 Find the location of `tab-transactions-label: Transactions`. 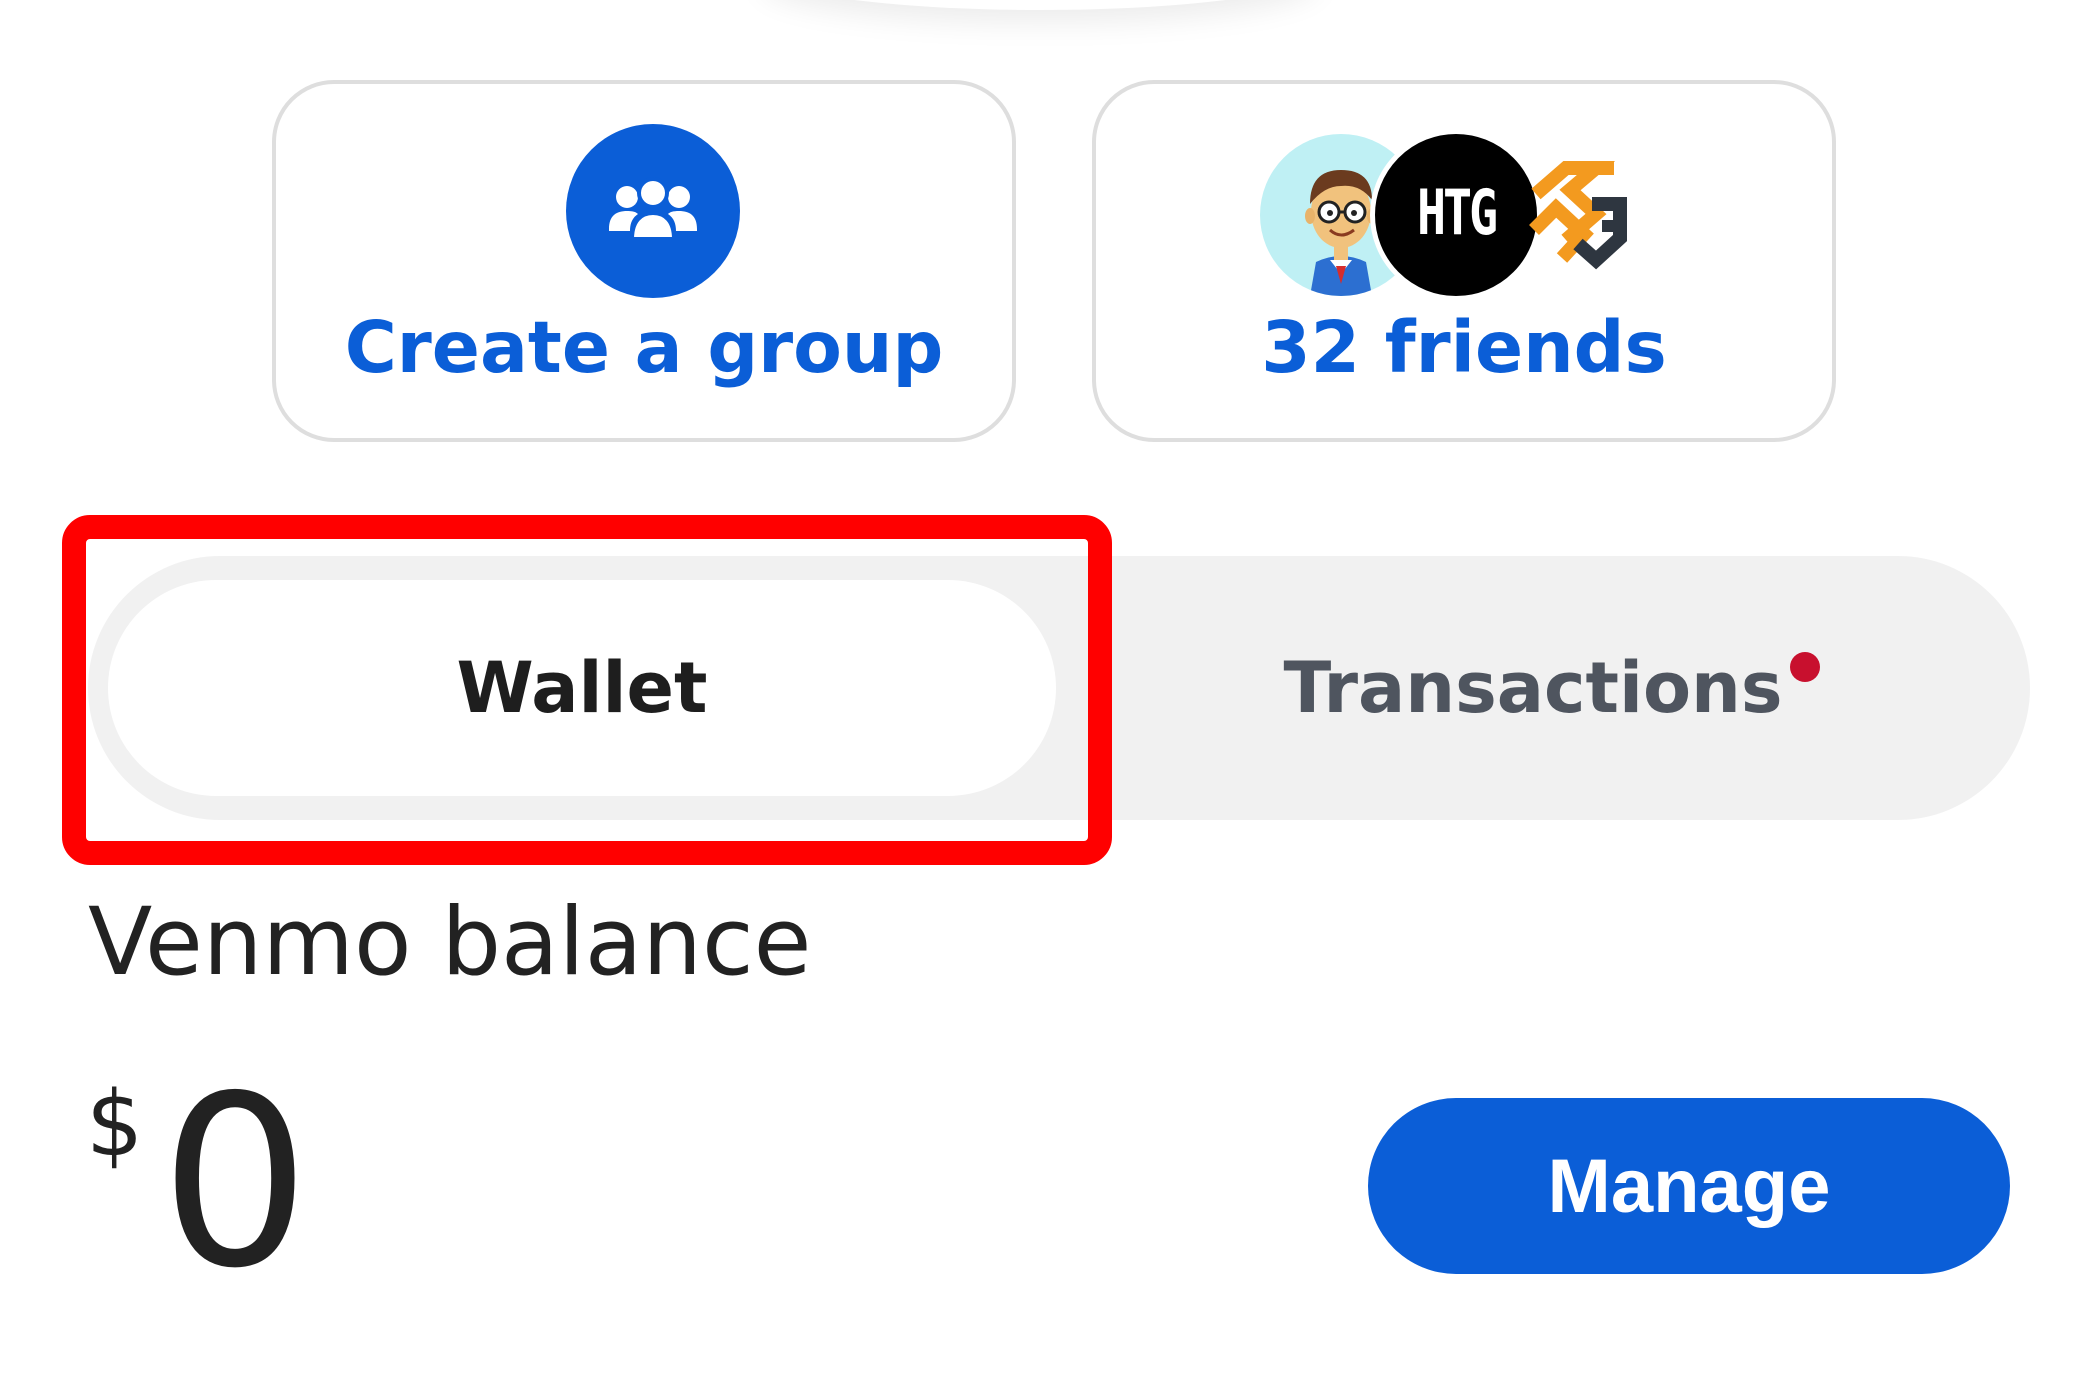

tab-transactions-label: Transactions is located at coordinates (1533, 688).